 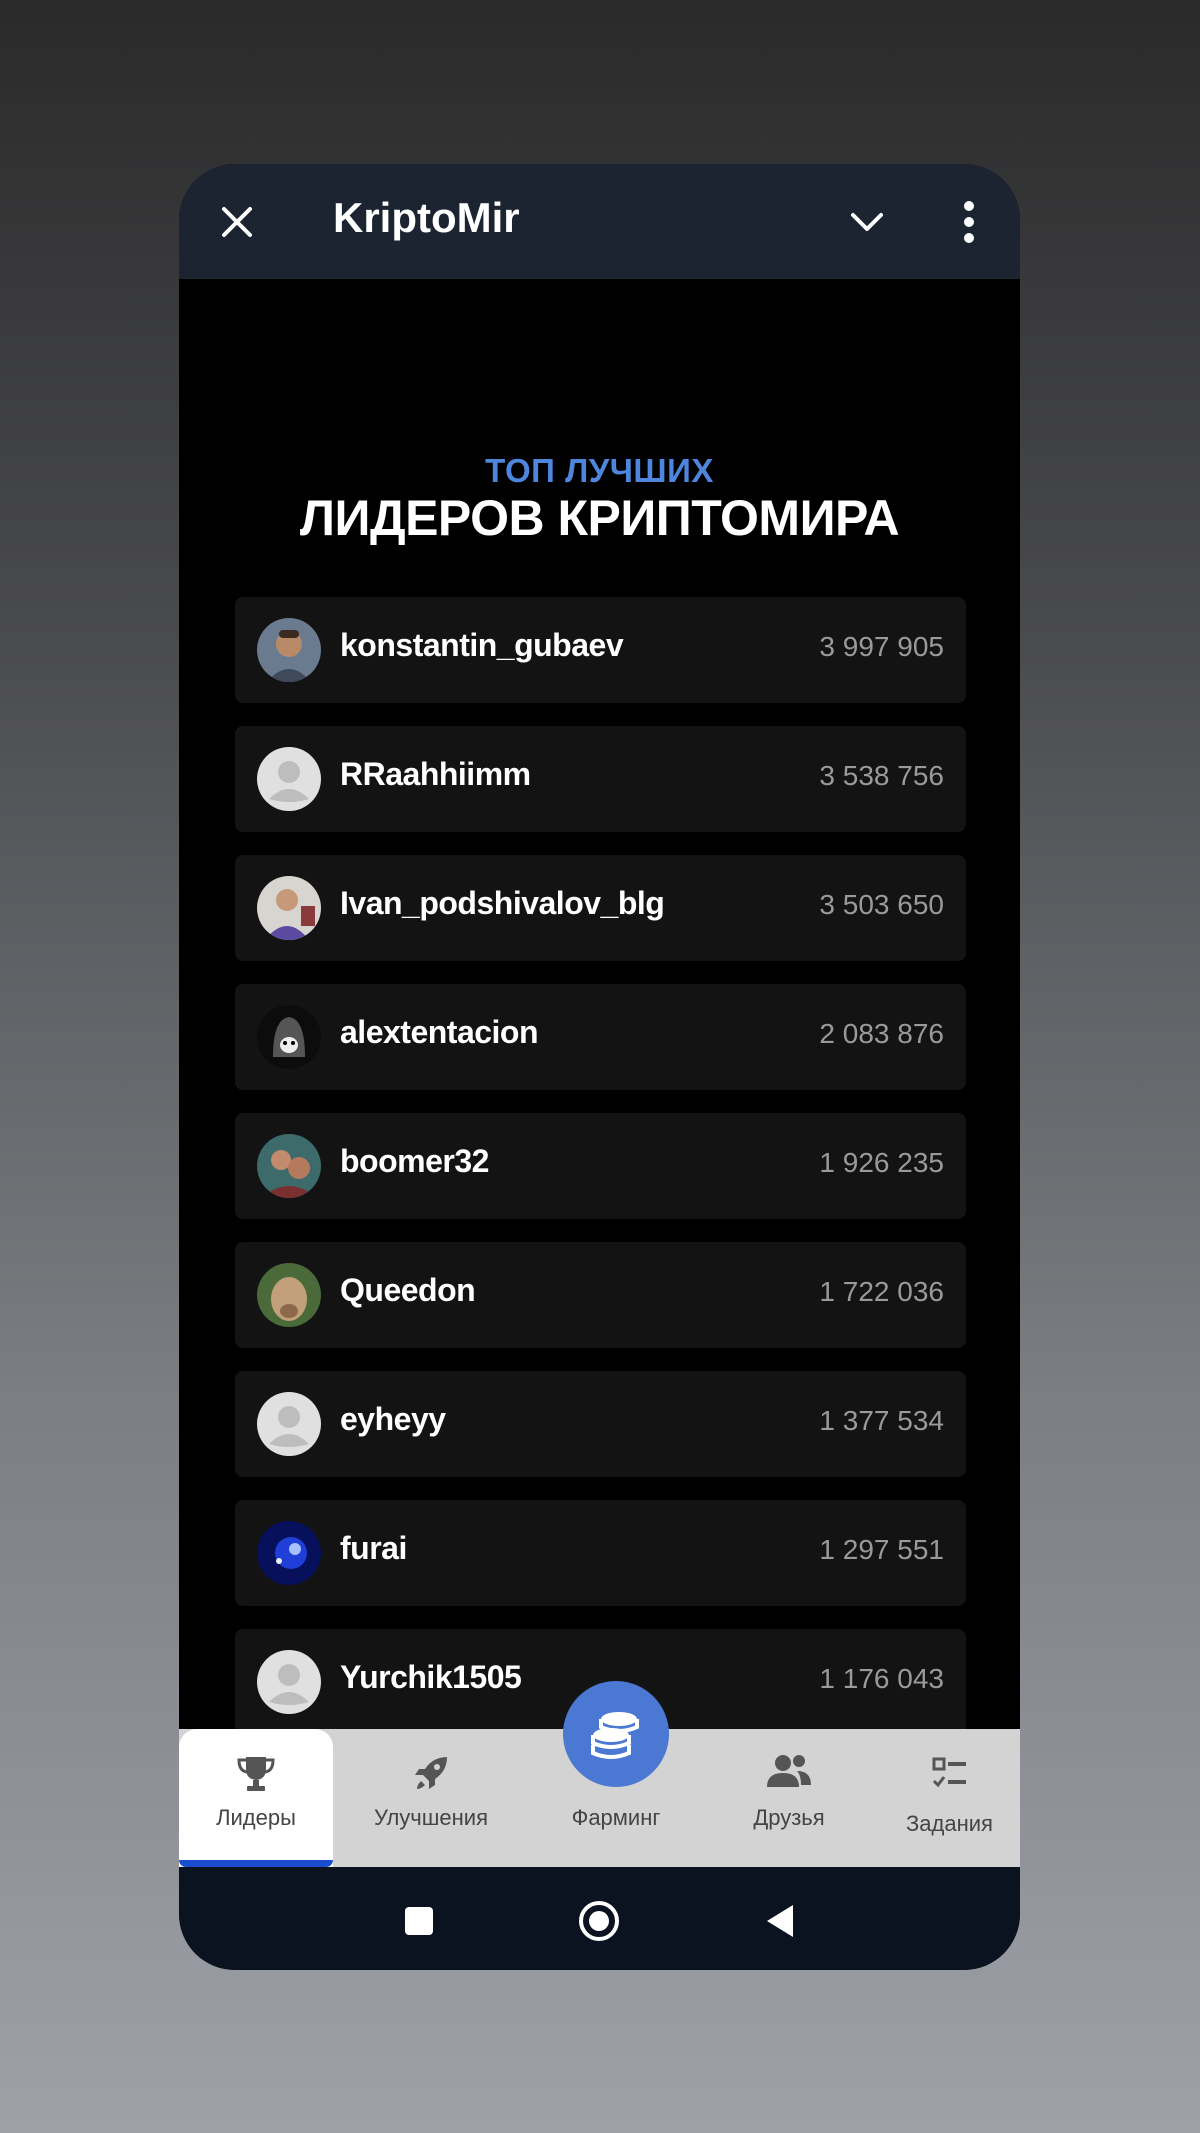 What do you see at coordinates (599, 1921) in the screenshot?
I see `home-icon` at bounding box center [599, 1921].